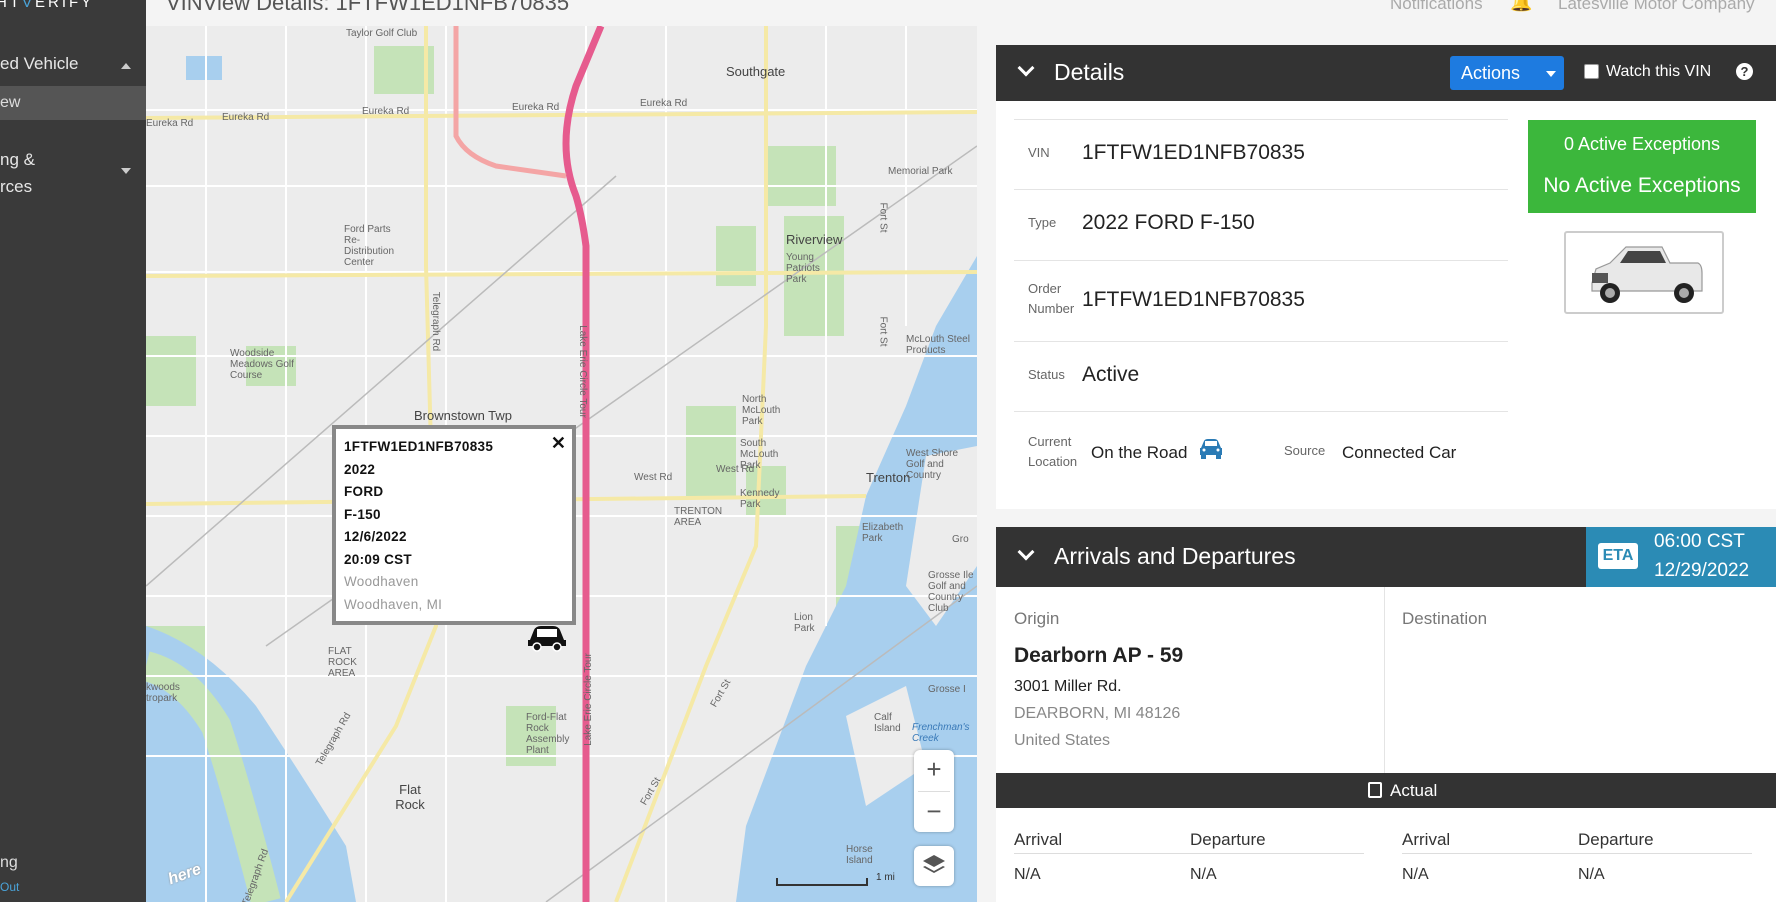 The height and width of the screenshot is (902, 1776). I want to click on map-label: Telegraph Rd, so click(436, 321).